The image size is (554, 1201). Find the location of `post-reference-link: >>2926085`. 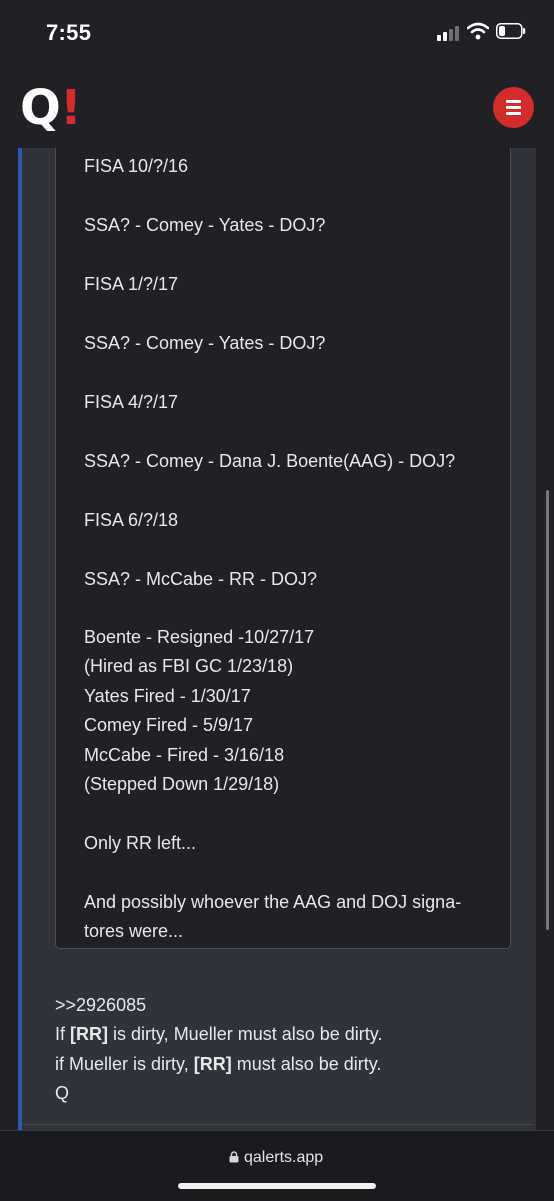

post-reference-link: >>2926085 is located at coordinates (100, 1005).